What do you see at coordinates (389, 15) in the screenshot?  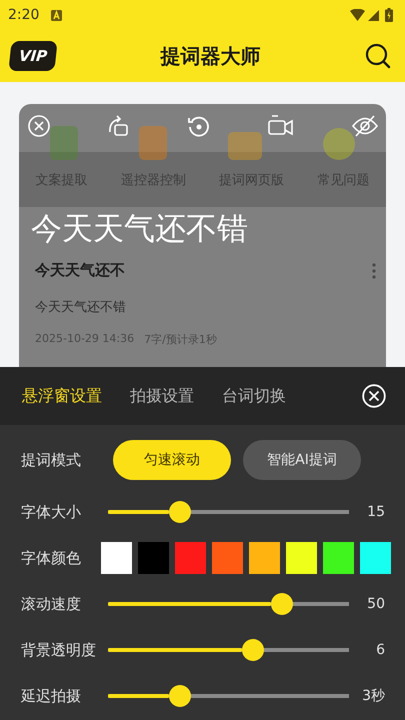 I see `battery-icon` at bounding box center [389, 15].